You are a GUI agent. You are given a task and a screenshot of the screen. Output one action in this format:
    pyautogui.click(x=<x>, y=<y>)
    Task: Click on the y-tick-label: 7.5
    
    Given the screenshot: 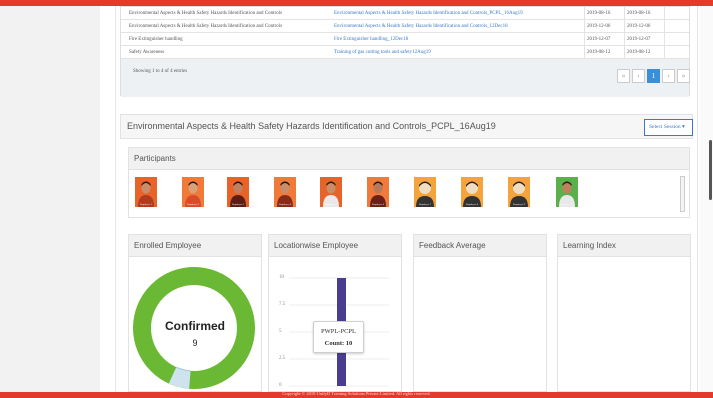 What is the action you would take?
    pyautogui.click(x=282, y=304)
    